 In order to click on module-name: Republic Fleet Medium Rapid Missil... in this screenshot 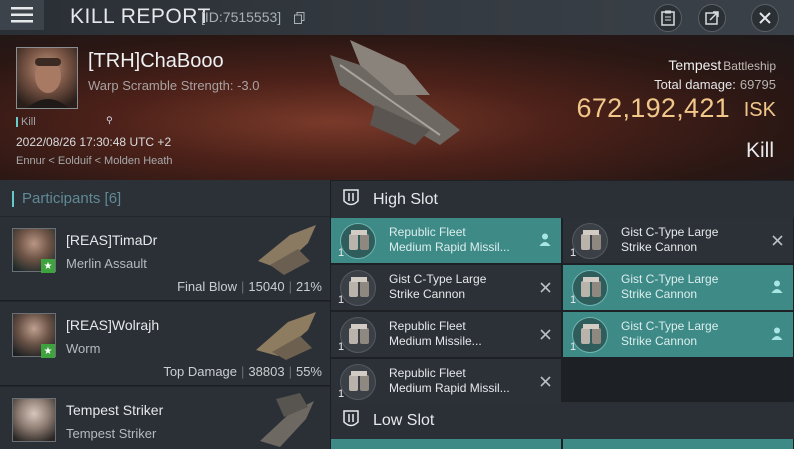, I will do `click(459, 381)`.